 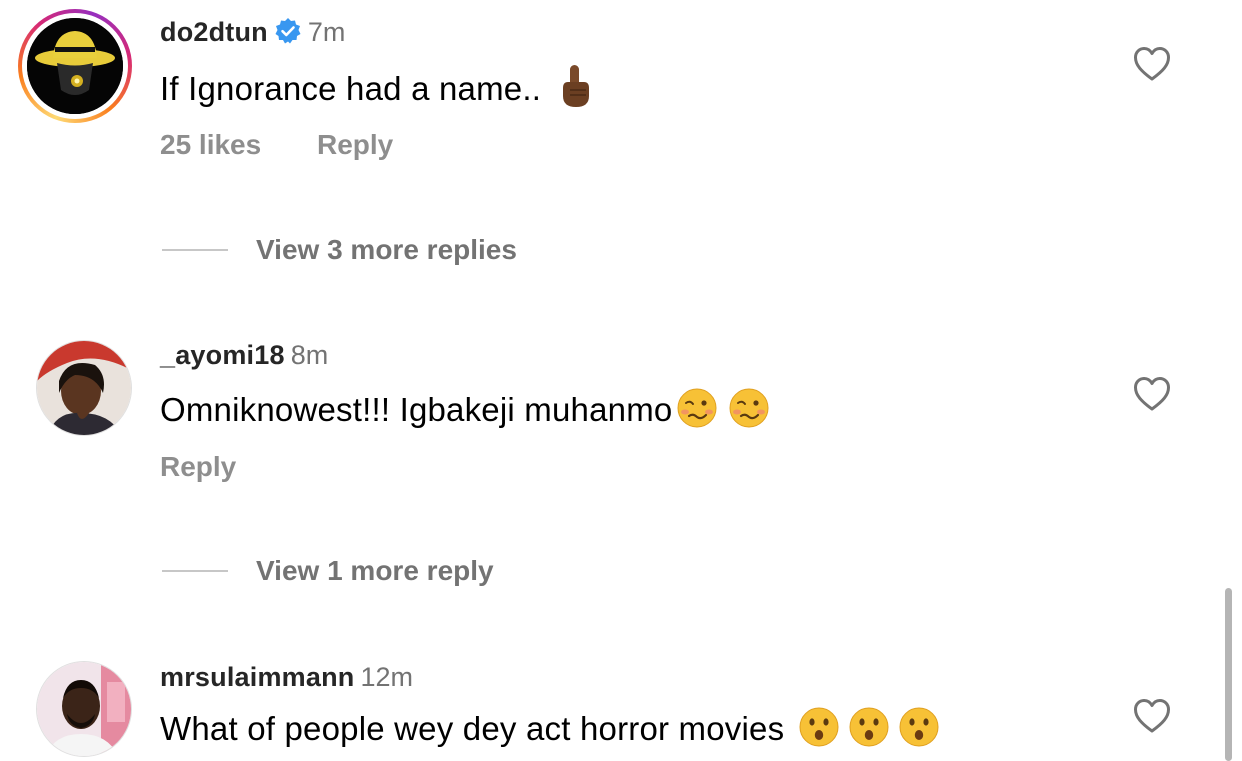 I want to click on comment-text: Omniknowest!!! Igbakeji muhanmo, so click(x=416, y=409).